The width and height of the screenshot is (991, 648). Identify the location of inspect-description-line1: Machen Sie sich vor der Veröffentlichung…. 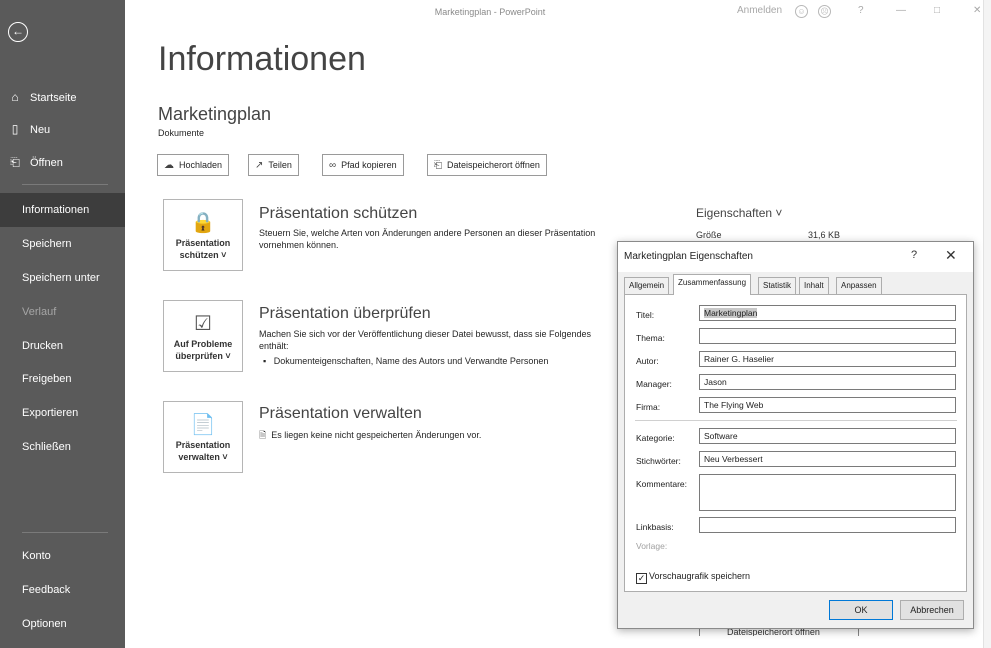
(425, 334).